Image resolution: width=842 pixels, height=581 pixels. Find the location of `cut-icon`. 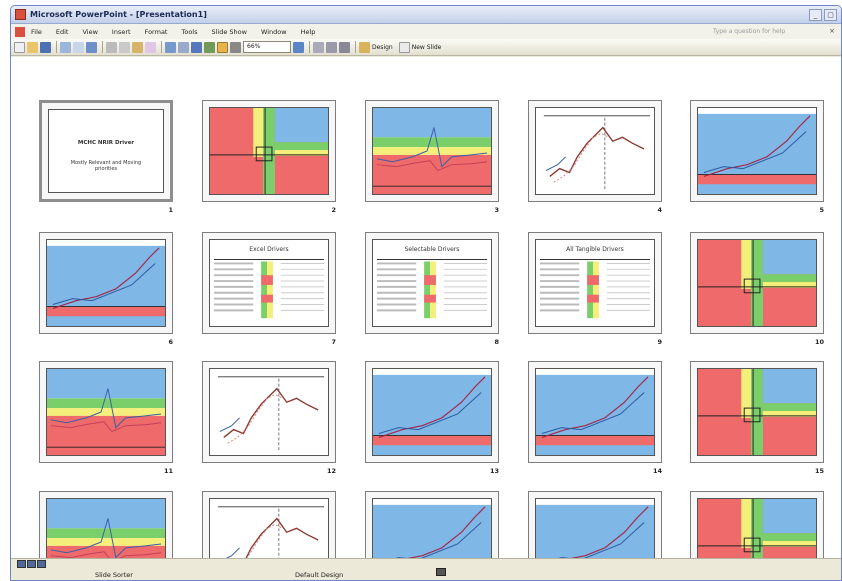

cut-icon is located at coordinates (111, 47).